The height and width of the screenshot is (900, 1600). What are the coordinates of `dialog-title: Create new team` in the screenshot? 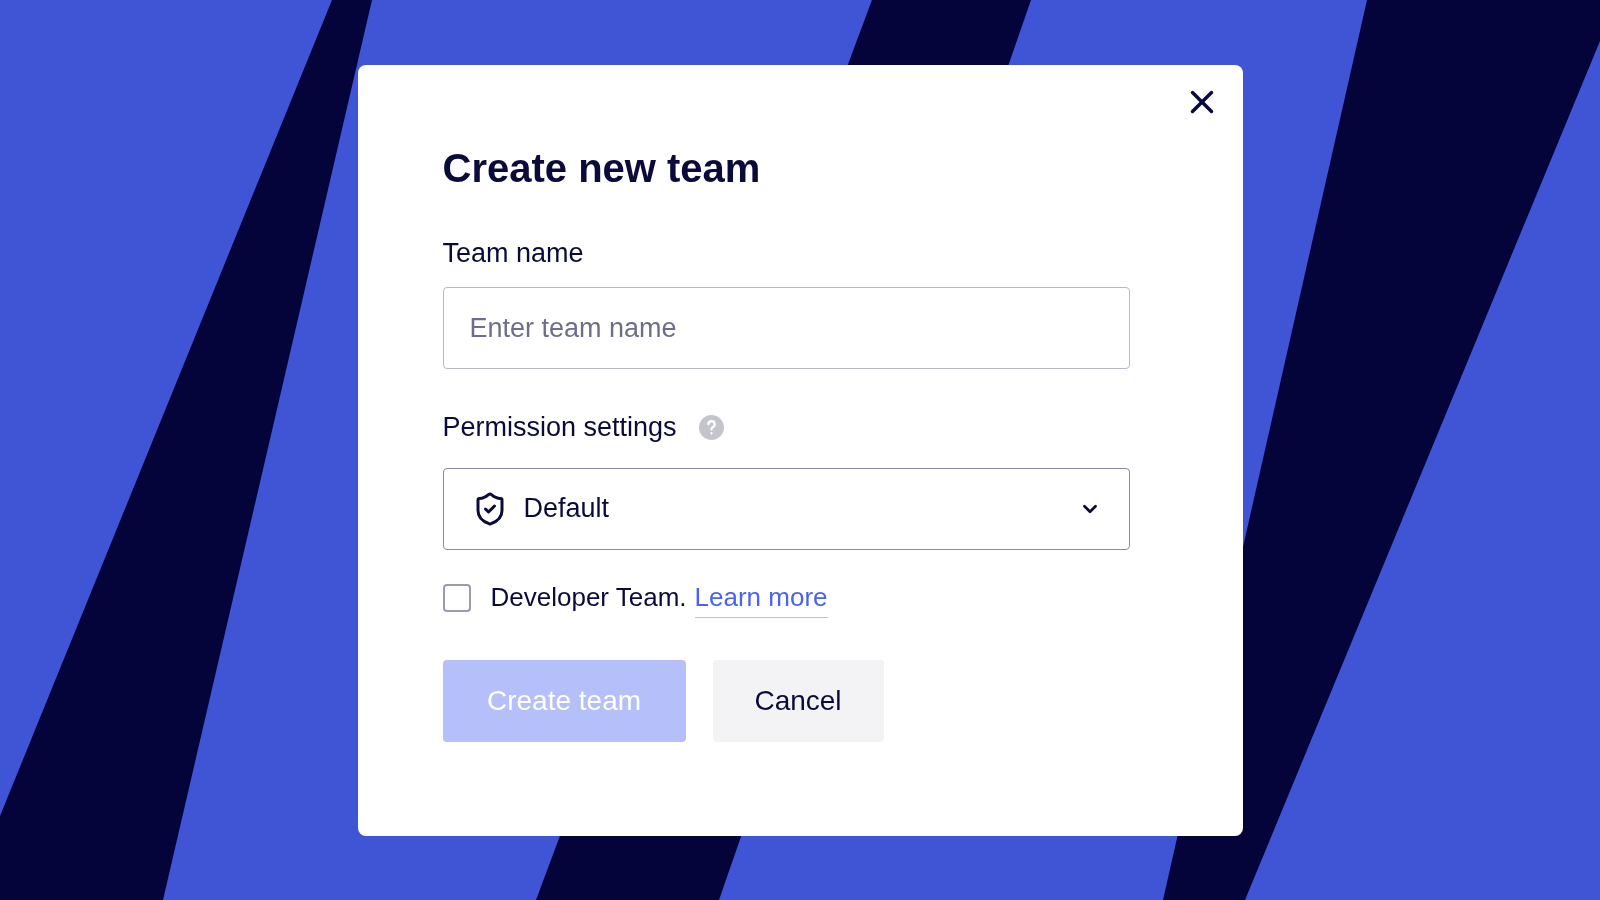 It's located at (601, 168).